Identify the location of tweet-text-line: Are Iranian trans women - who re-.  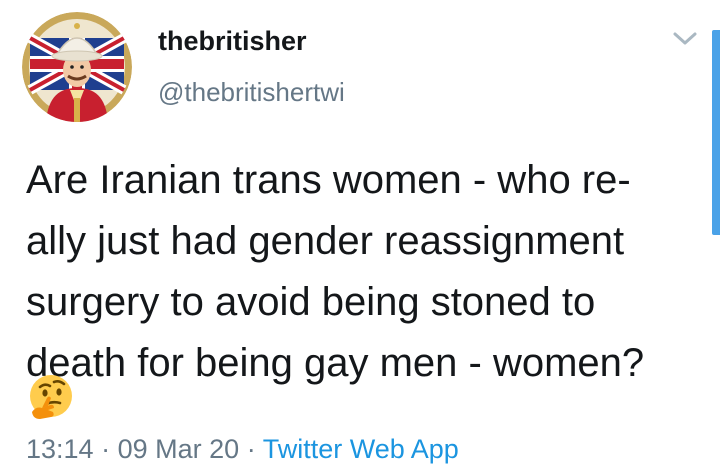
(328, 180).